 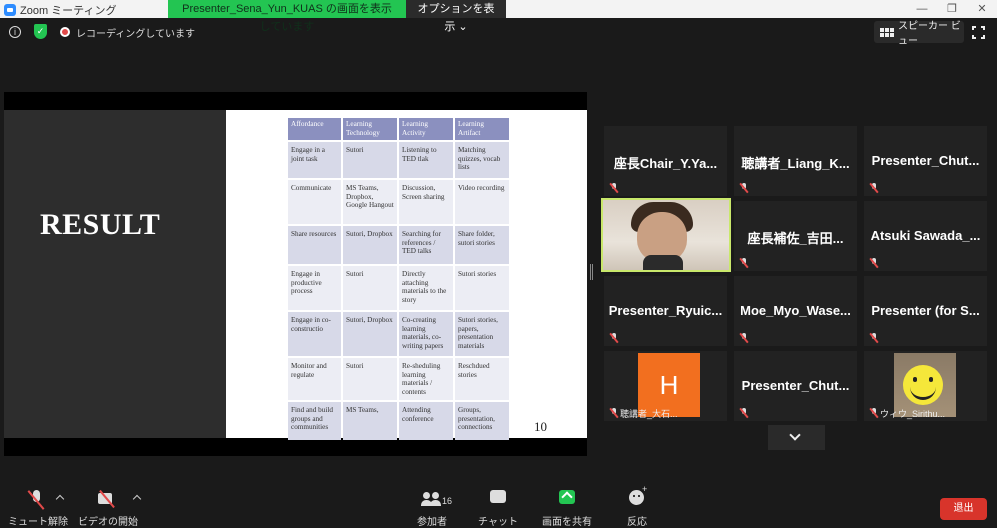 What do you see at coordinates (10, 10) in the screenshot?
I see `zoom-logo-icon` at bounding box center [10, 10].